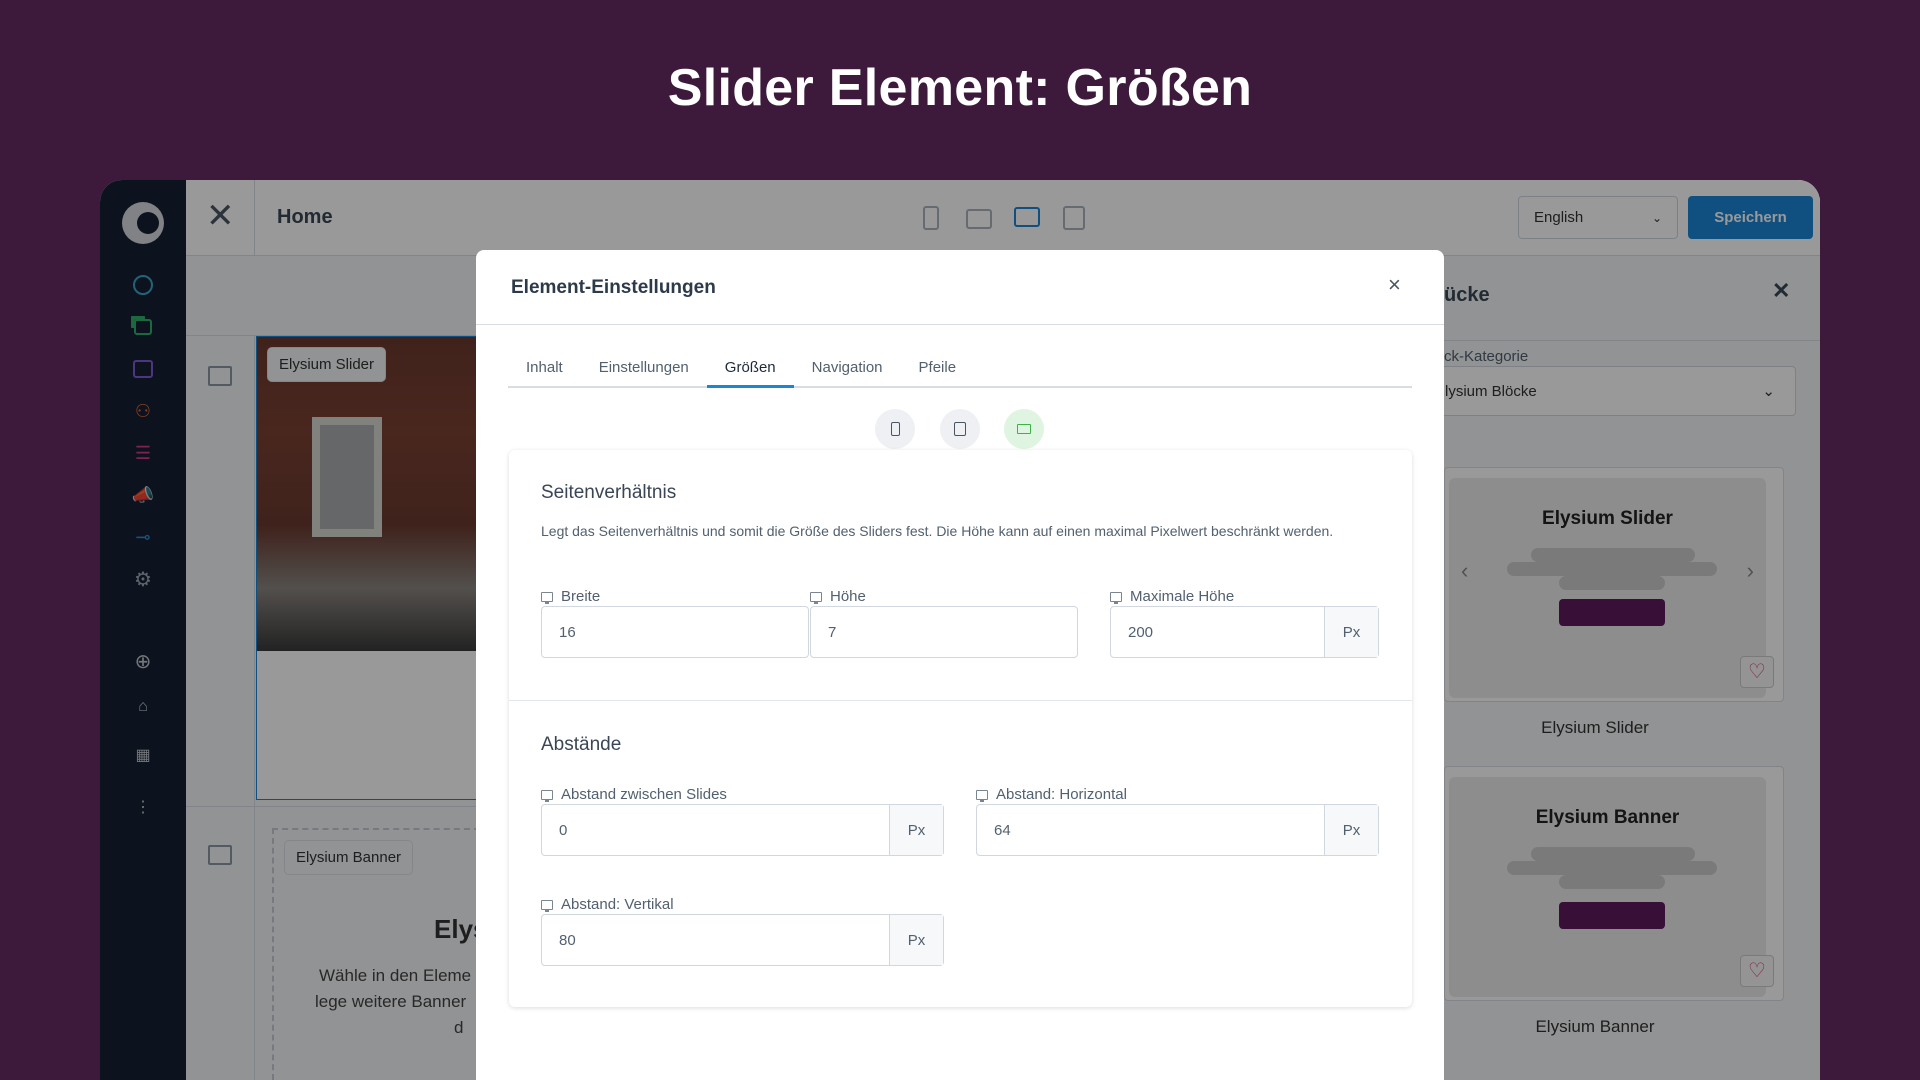 Image resolution: width=1920 pixels, height=1080 pixels. Describe the element at coordinates (960, 88) in the screenshot. I see `page-headline: Slider Element: Größen` at that location.